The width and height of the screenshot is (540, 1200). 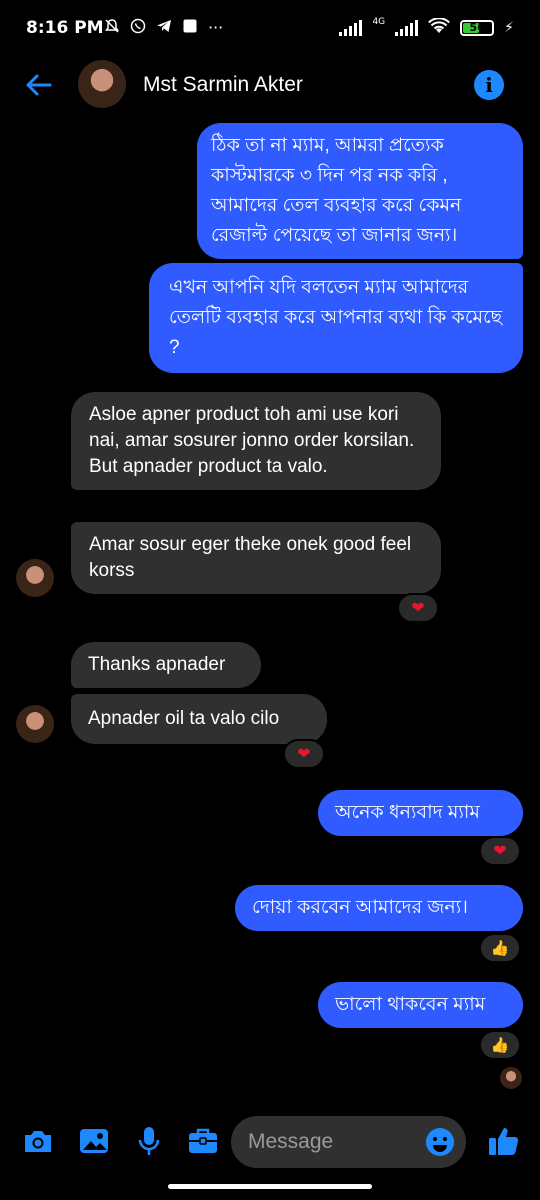 I want to click on briefcase-button, so click(x=203, y=1141).